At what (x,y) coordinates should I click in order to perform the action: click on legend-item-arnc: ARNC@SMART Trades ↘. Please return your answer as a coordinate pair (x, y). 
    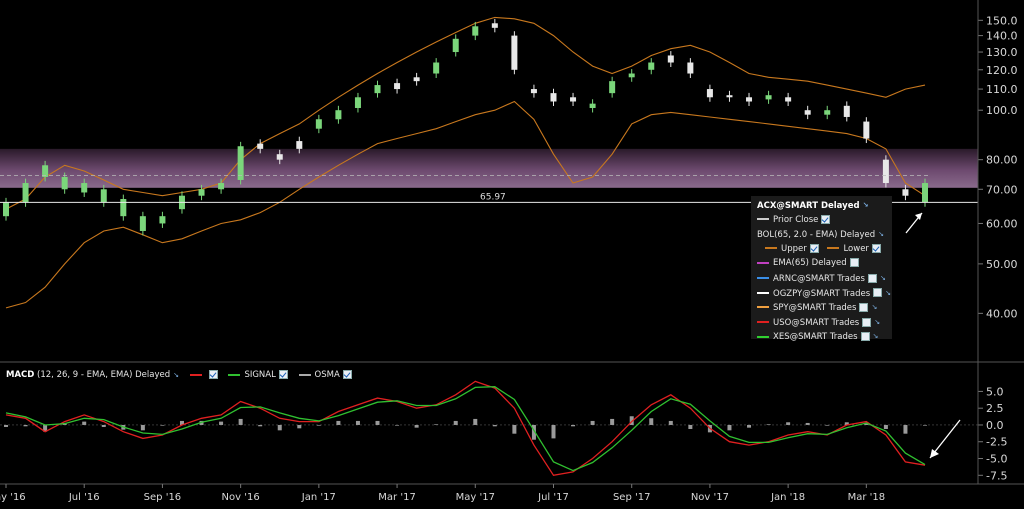
    Looking at the image, I should click on (821, 278).